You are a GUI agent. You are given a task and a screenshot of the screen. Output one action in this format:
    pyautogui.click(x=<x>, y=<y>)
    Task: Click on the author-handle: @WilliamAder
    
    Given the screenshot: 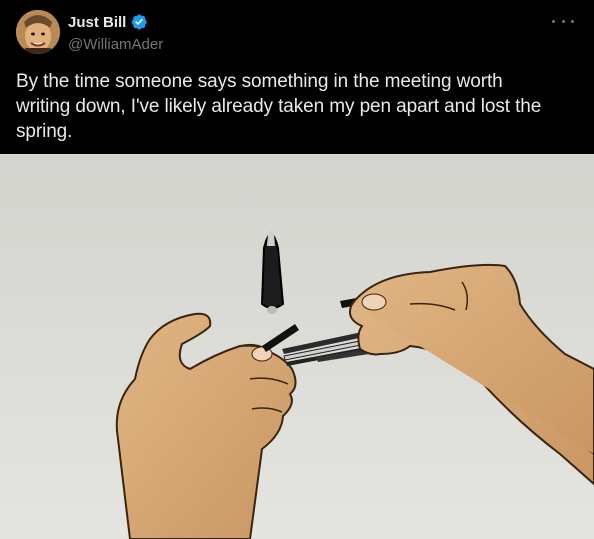 What is the action you would take?
    pyautogui.click(x=115, y=44)
    